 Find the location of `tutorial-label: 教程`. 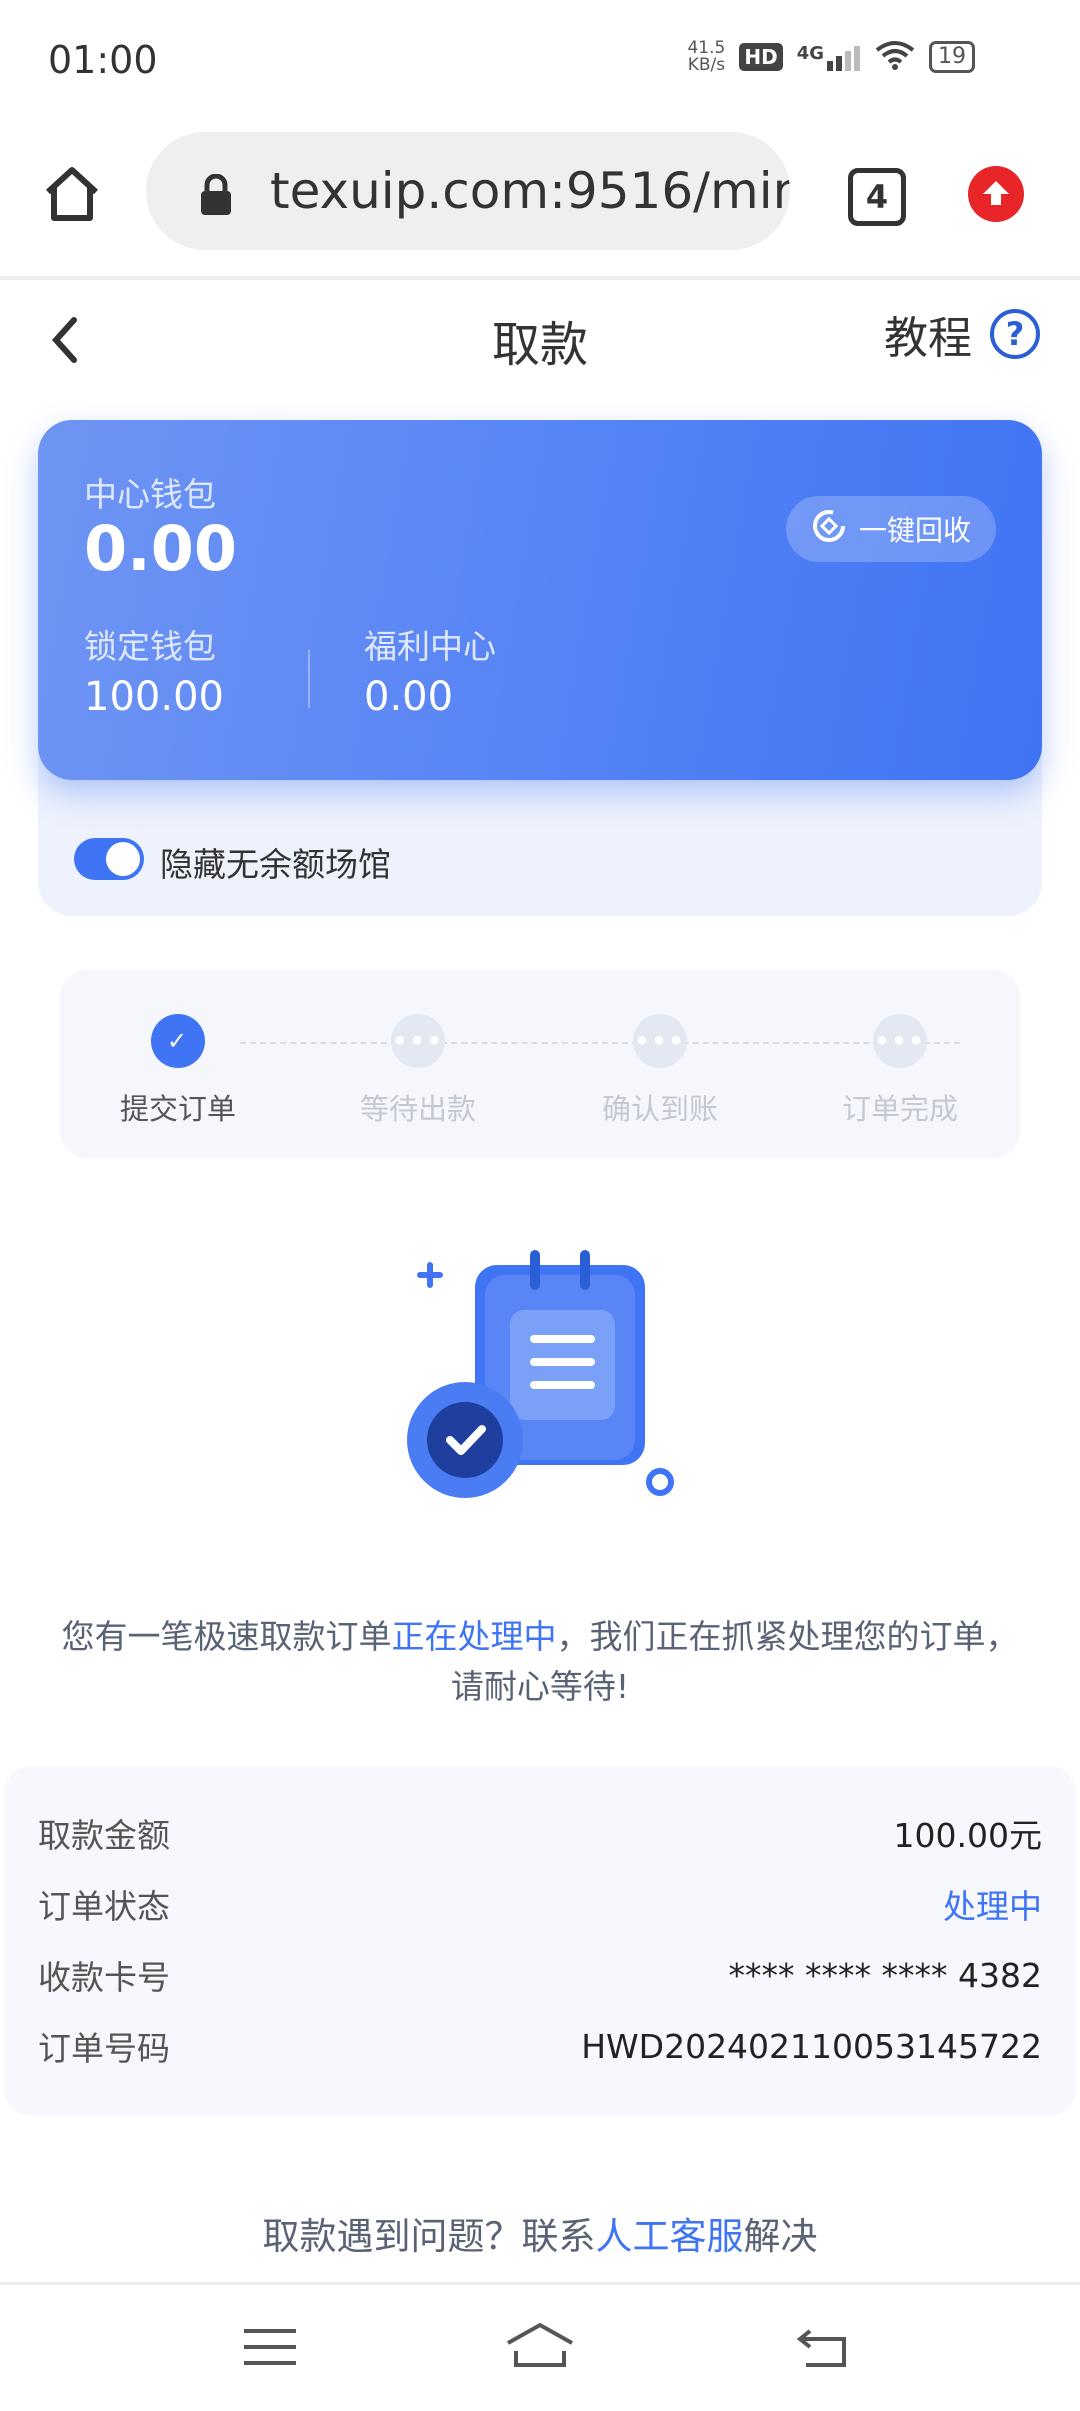

tutorial-label: 教程 is located at coordinates (928, 338).